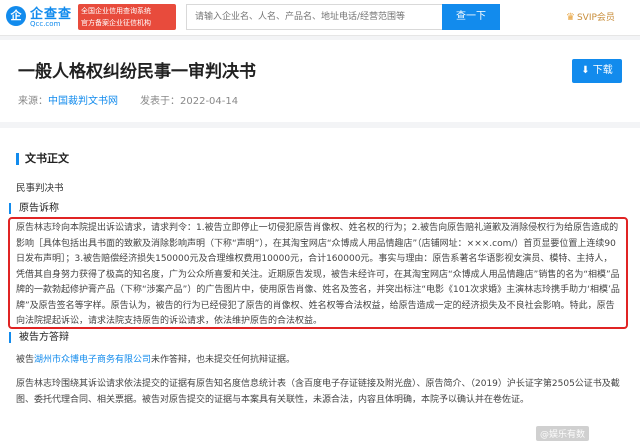 This screenshot has height=448, width=640. Describe the element at coordinates (128, 99) in the screenshot. I see `document-meta: 来源：中国裁判文书网 发表于：2022-04-14` at that location.